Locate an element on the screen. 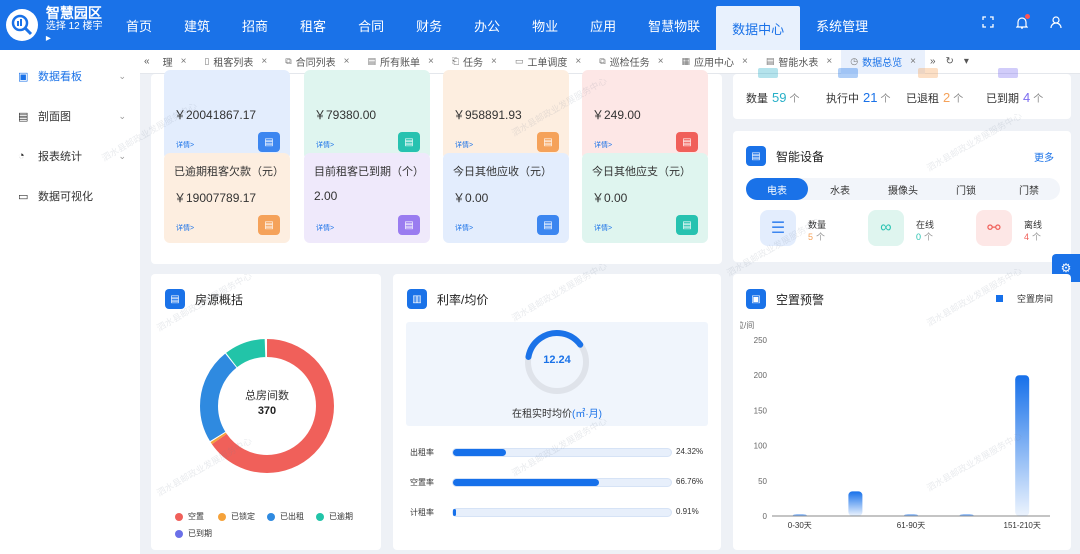 The height and width of the screenshot is (554, 1080). tab-label: 数据总览 is located at coordinates (882, 63).